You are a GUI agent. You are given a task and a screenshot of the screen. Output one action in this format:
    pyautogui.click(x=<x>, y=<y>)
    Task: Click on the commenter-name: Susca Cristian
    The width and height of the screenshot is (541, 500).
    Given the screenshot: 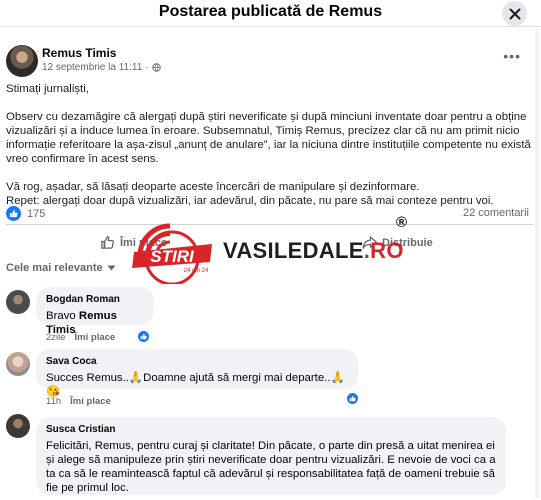 What is the action you would take?
    pyautogui.click(x=271, y=430)
    